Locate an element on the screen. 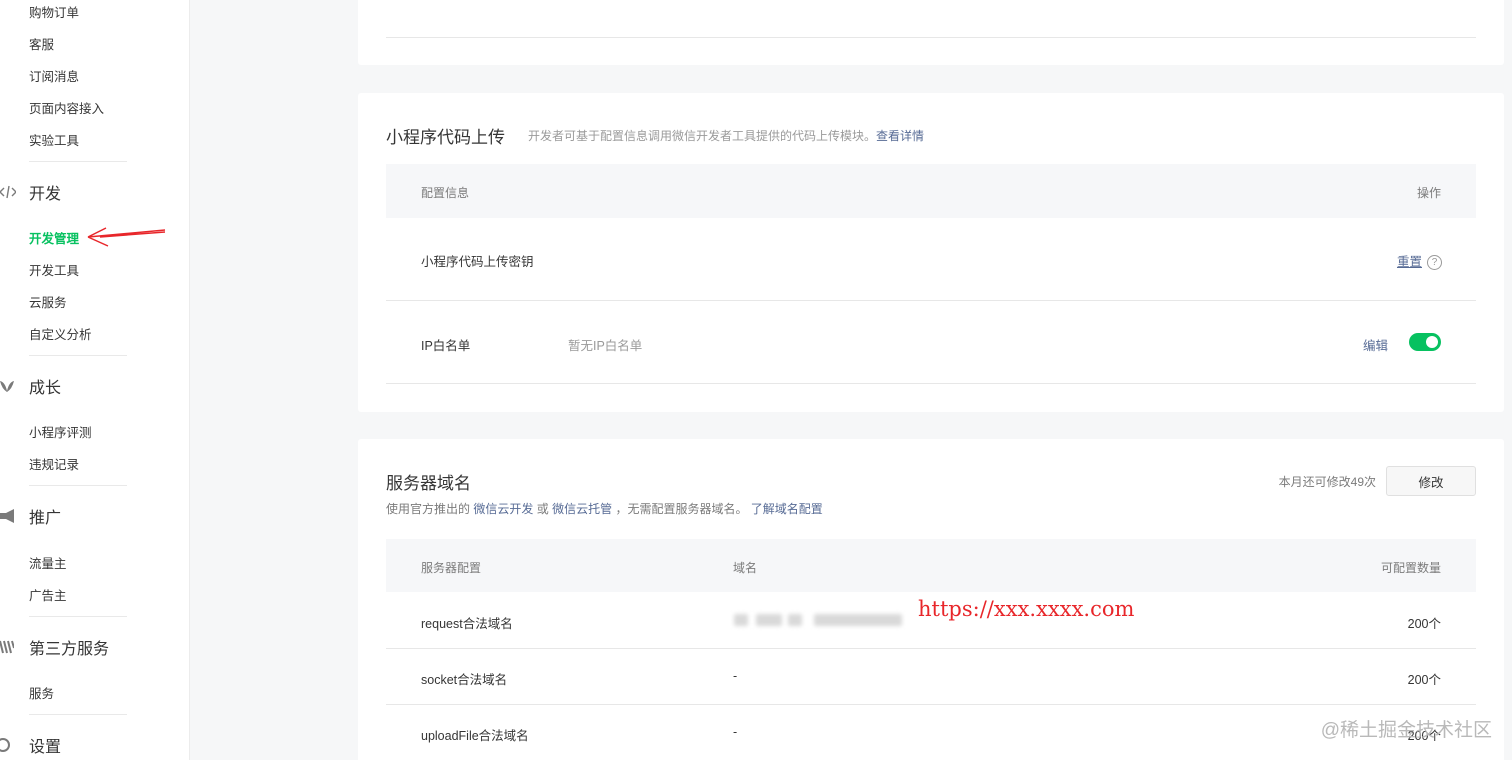 The width and height of the screenshot is (1512, 760). reset-action: 重置? is located at coordinates (1419, 261).